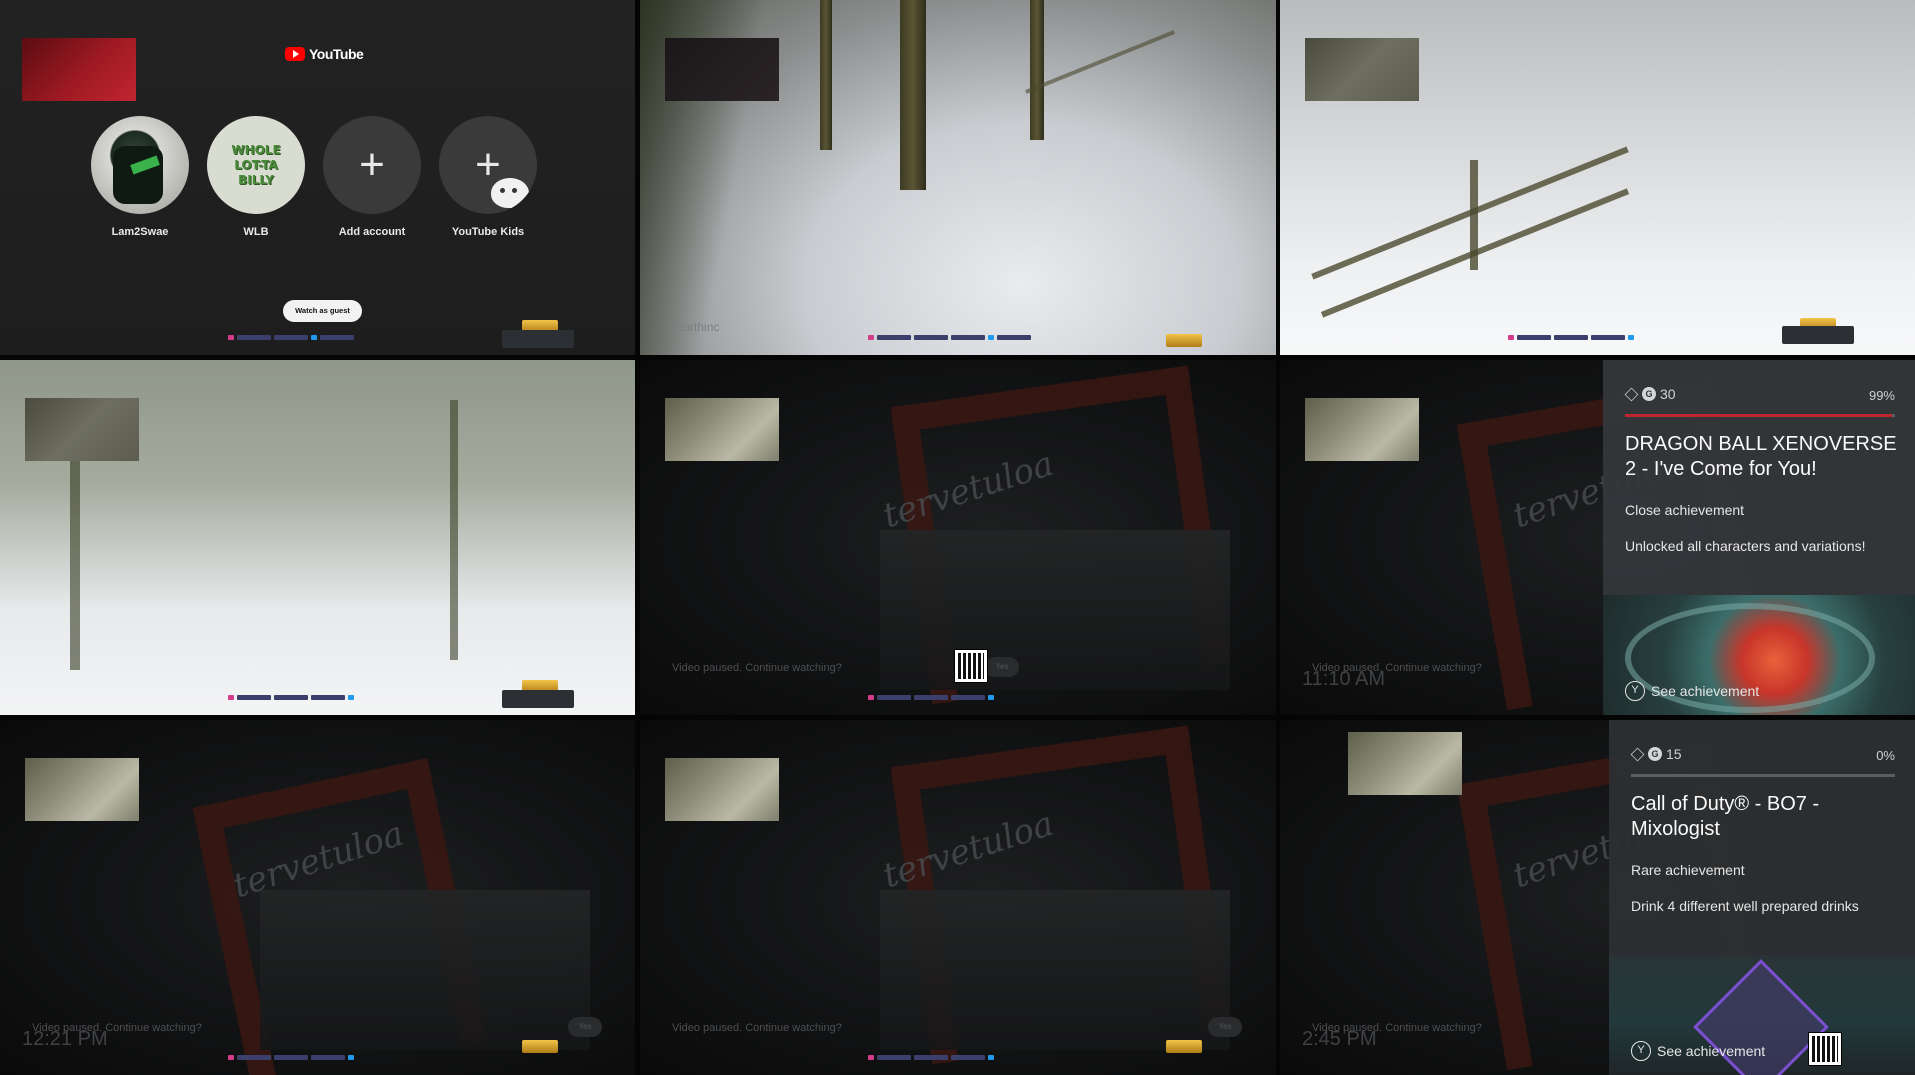 This screenshot has width=1915, height=1075. What do you see at coordinates (1745, 546) in the screenshot?
I see `achievement-description: Unlocked all characters and variations!` at bounding box center [1745, 546].